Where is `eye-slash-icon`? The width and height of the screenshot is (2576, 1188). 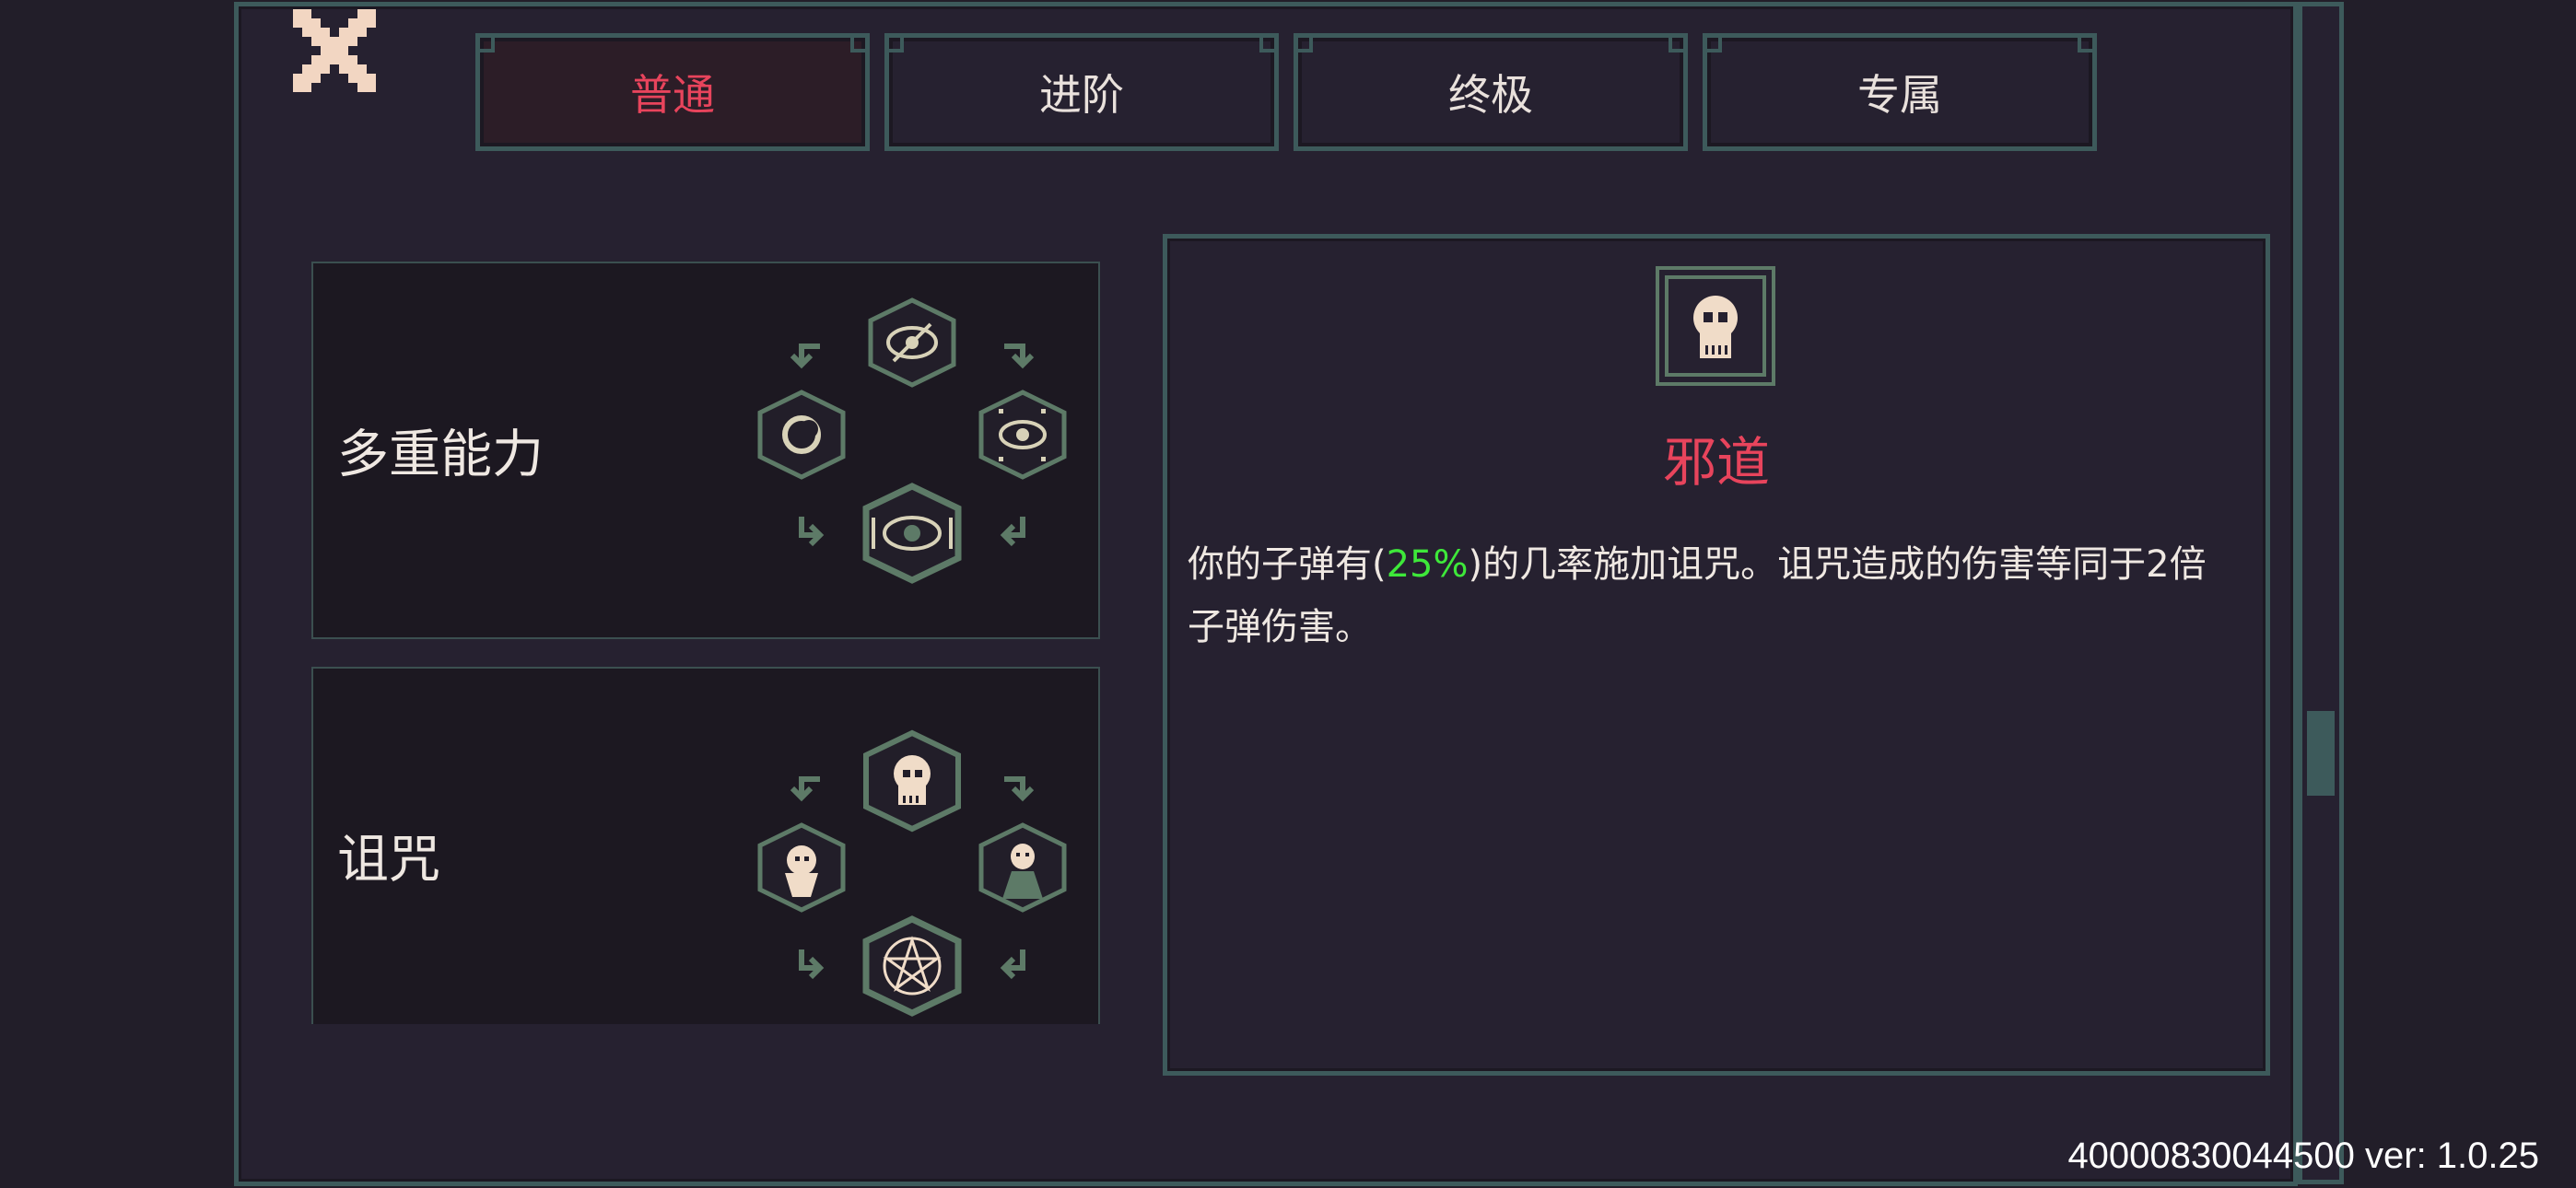
eye-slash-icon is located at coordinates (912, 342).